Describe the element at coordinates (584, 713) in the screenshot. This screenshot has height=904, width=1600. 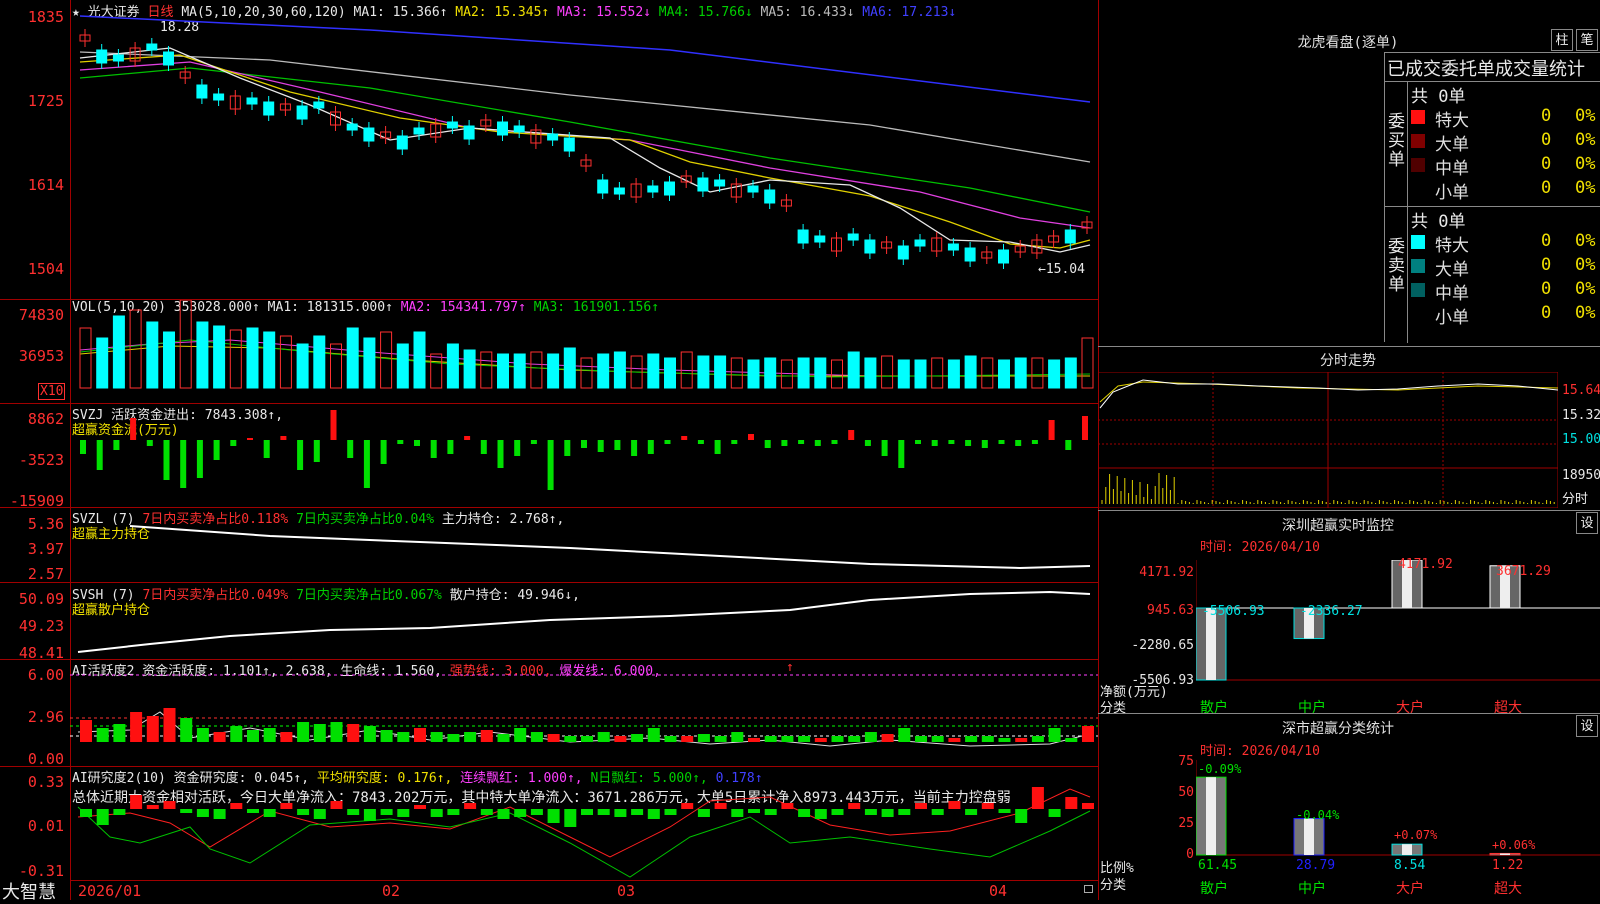
I see `ai-activity-chart` at that location.